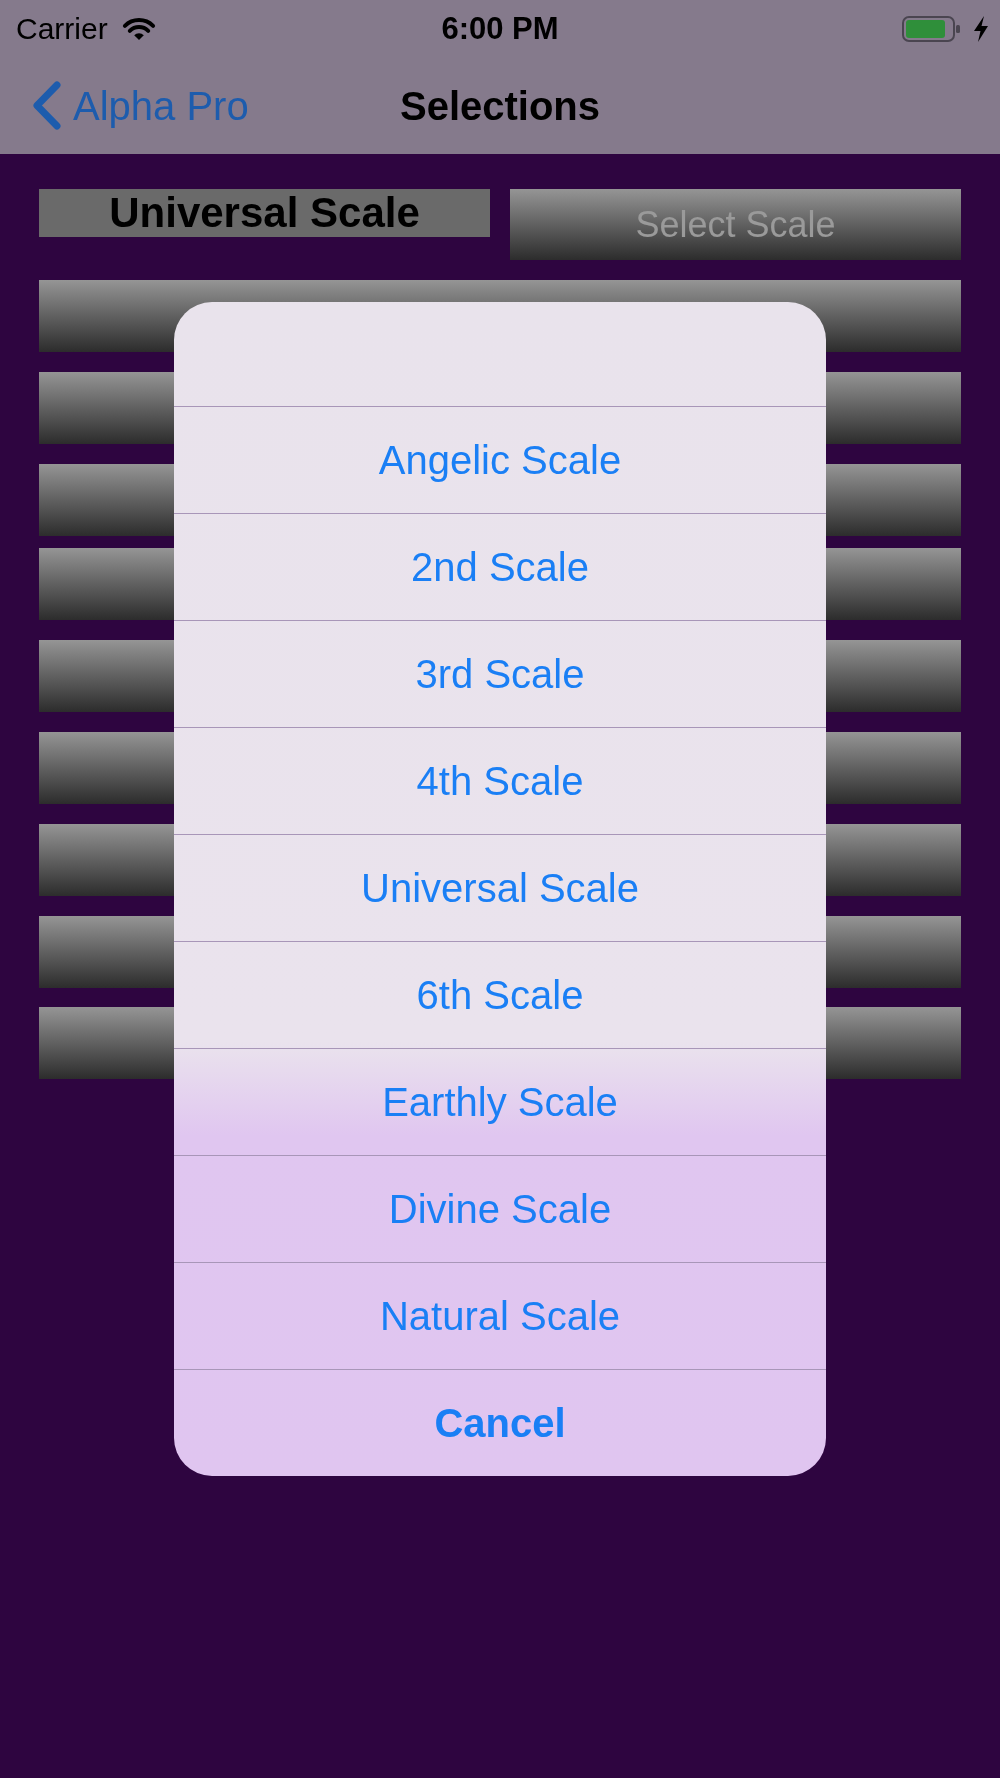  What do you see at coordinates (981, 28) in the screenshot?
I see `lightning-bolt-icon` at bounding box center [981, 28].